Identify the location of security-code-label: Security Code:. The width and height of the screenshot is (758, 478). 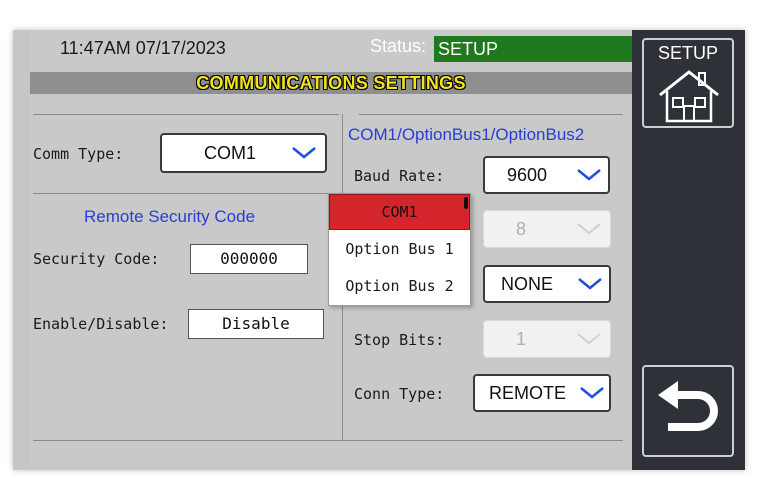
(96, 259).